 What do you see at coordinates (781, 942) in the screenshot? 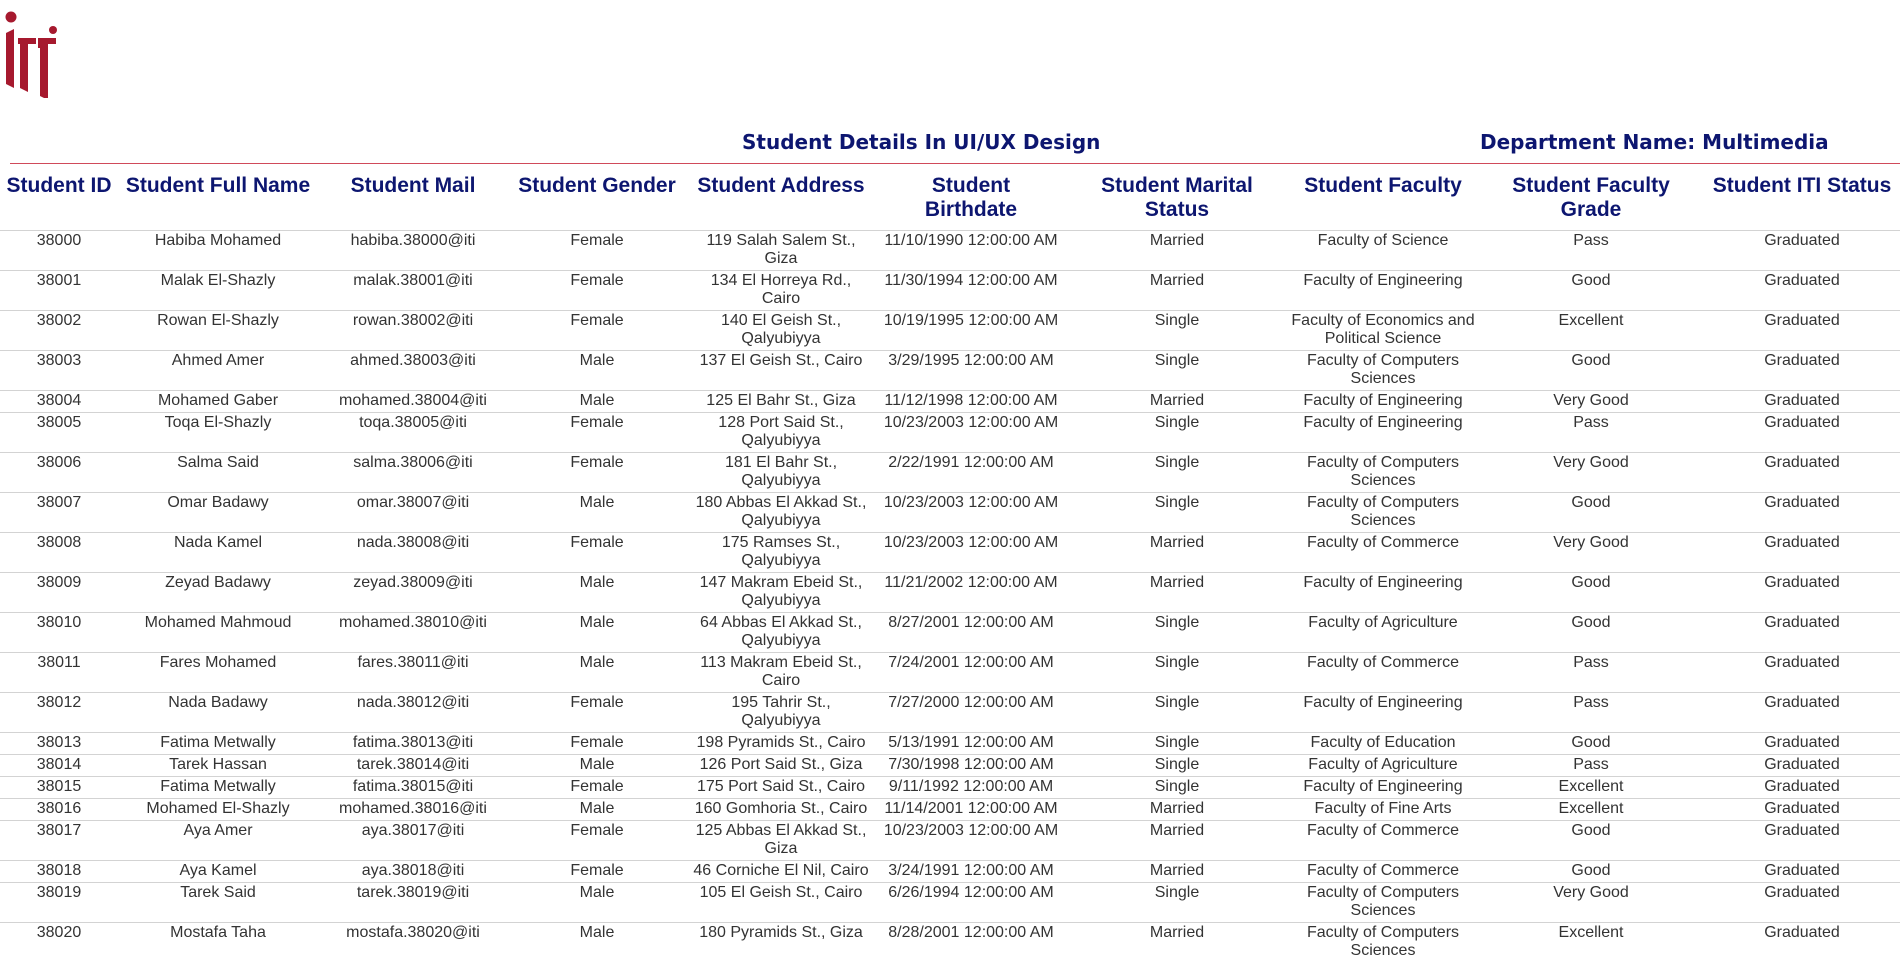
I see `cell-address: 180 Pyramids St., Giza` at bounding box center [781, 942].